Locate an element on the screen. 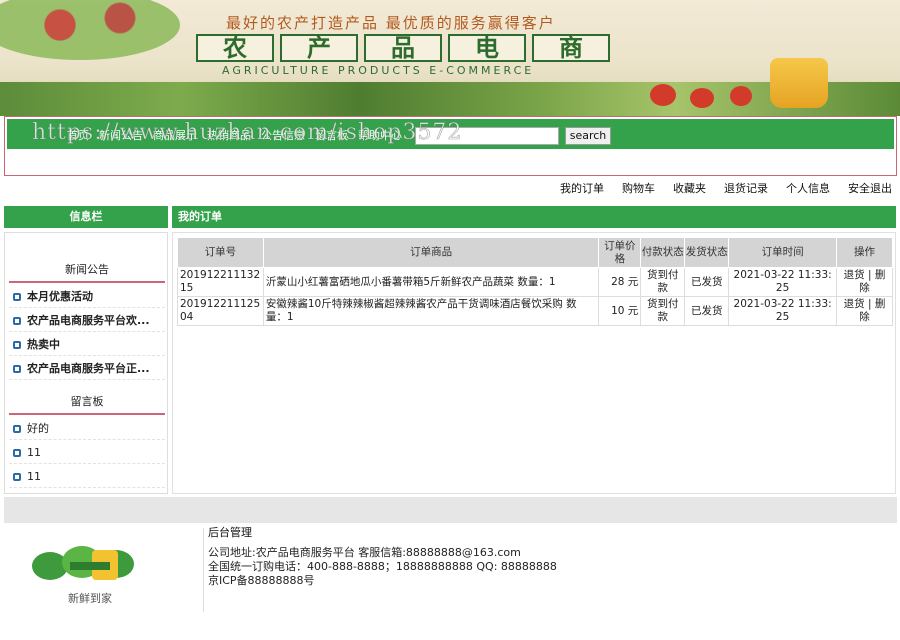 This screenshot has height=640, width=900. link-favorites: 收藏夹 is located at coordinates (689, 188).